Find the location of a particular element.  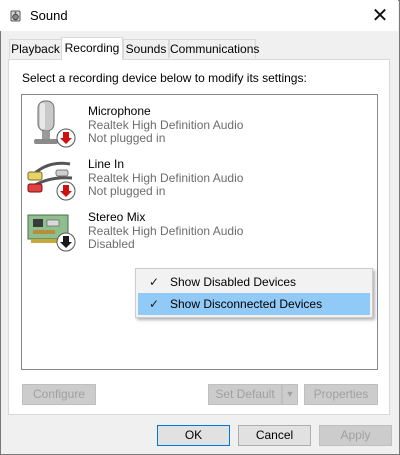

menu-item-label: Show Disabled Devices is located at coordinates (233, 282).